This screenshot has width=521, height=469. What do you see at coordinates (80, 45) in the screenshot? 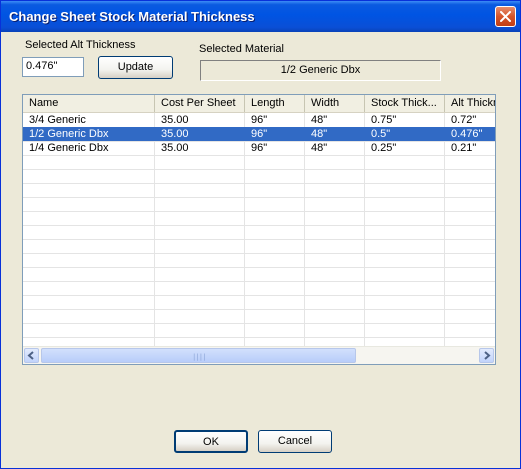
I see `alt-thickness-label: Selected Alt Thickness` at bounding box center [80, 45].